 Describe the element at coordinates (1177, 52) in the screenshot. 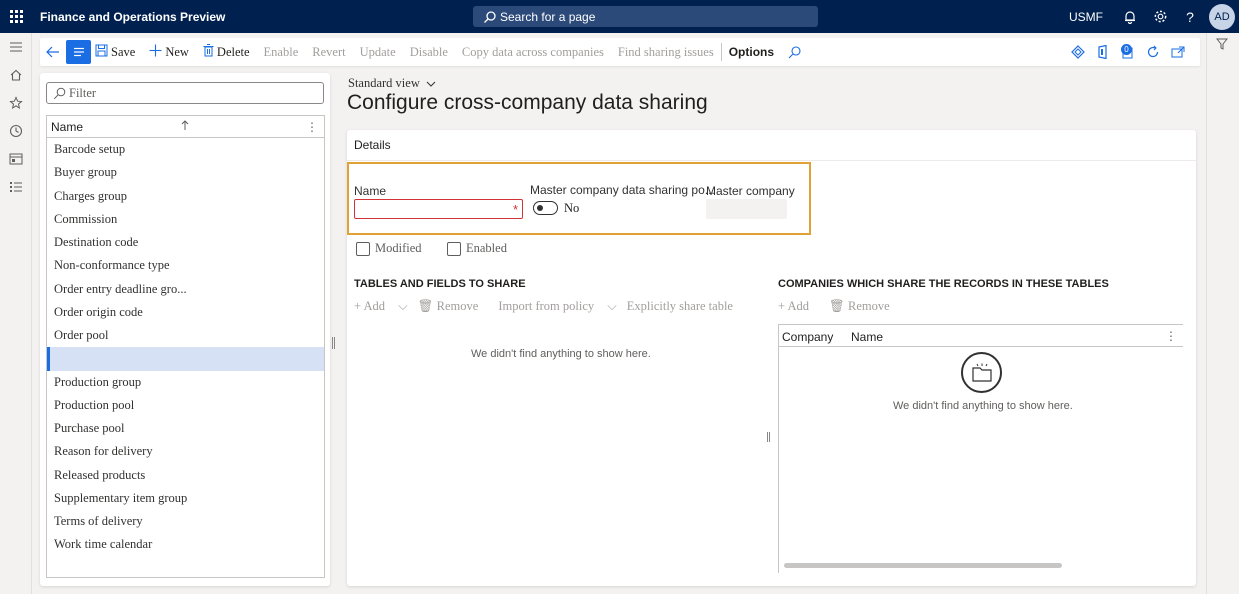

I see `open-in-new-window-icon` at that location.